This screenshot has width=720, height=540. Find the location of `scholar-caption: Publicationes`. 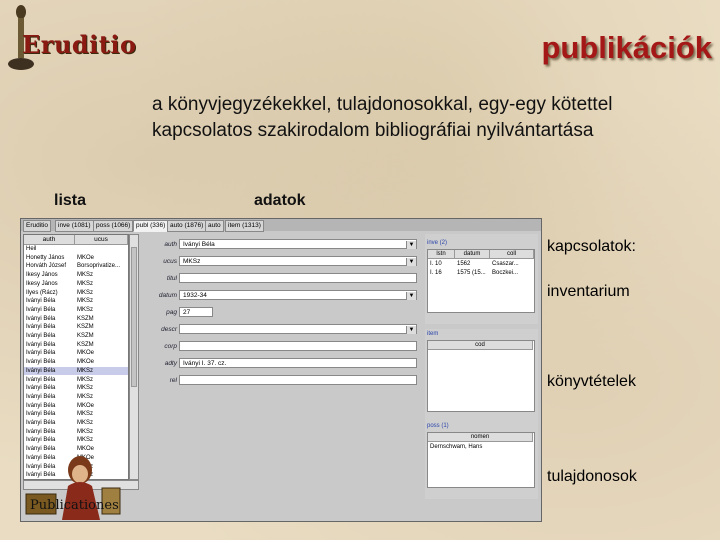

scholar-caption: Publicationes is located at coordinates (74, 505).